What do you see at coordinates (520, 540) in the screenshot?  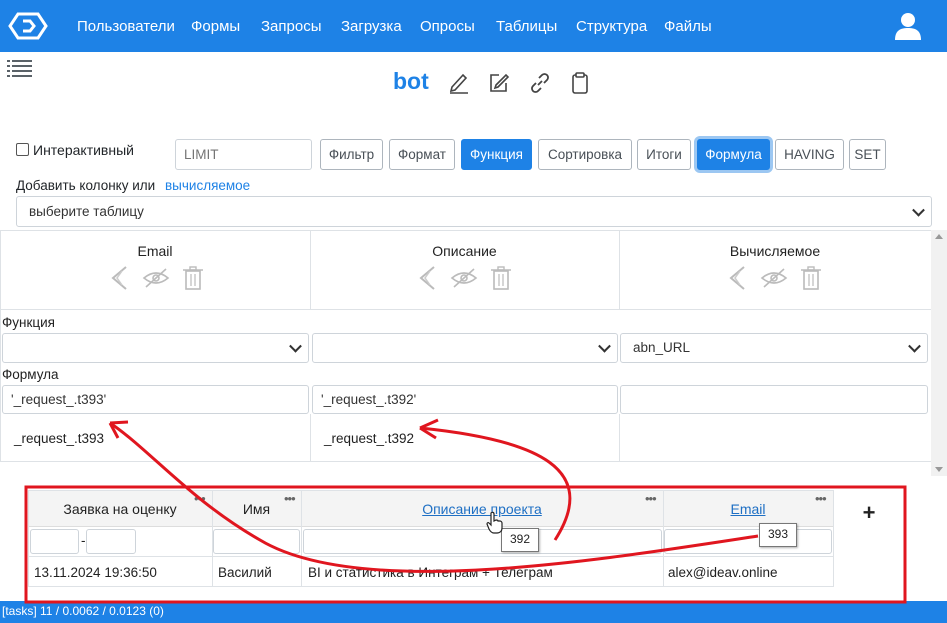 I see `tooltip-392: 392` at bounding box center [520, 540].